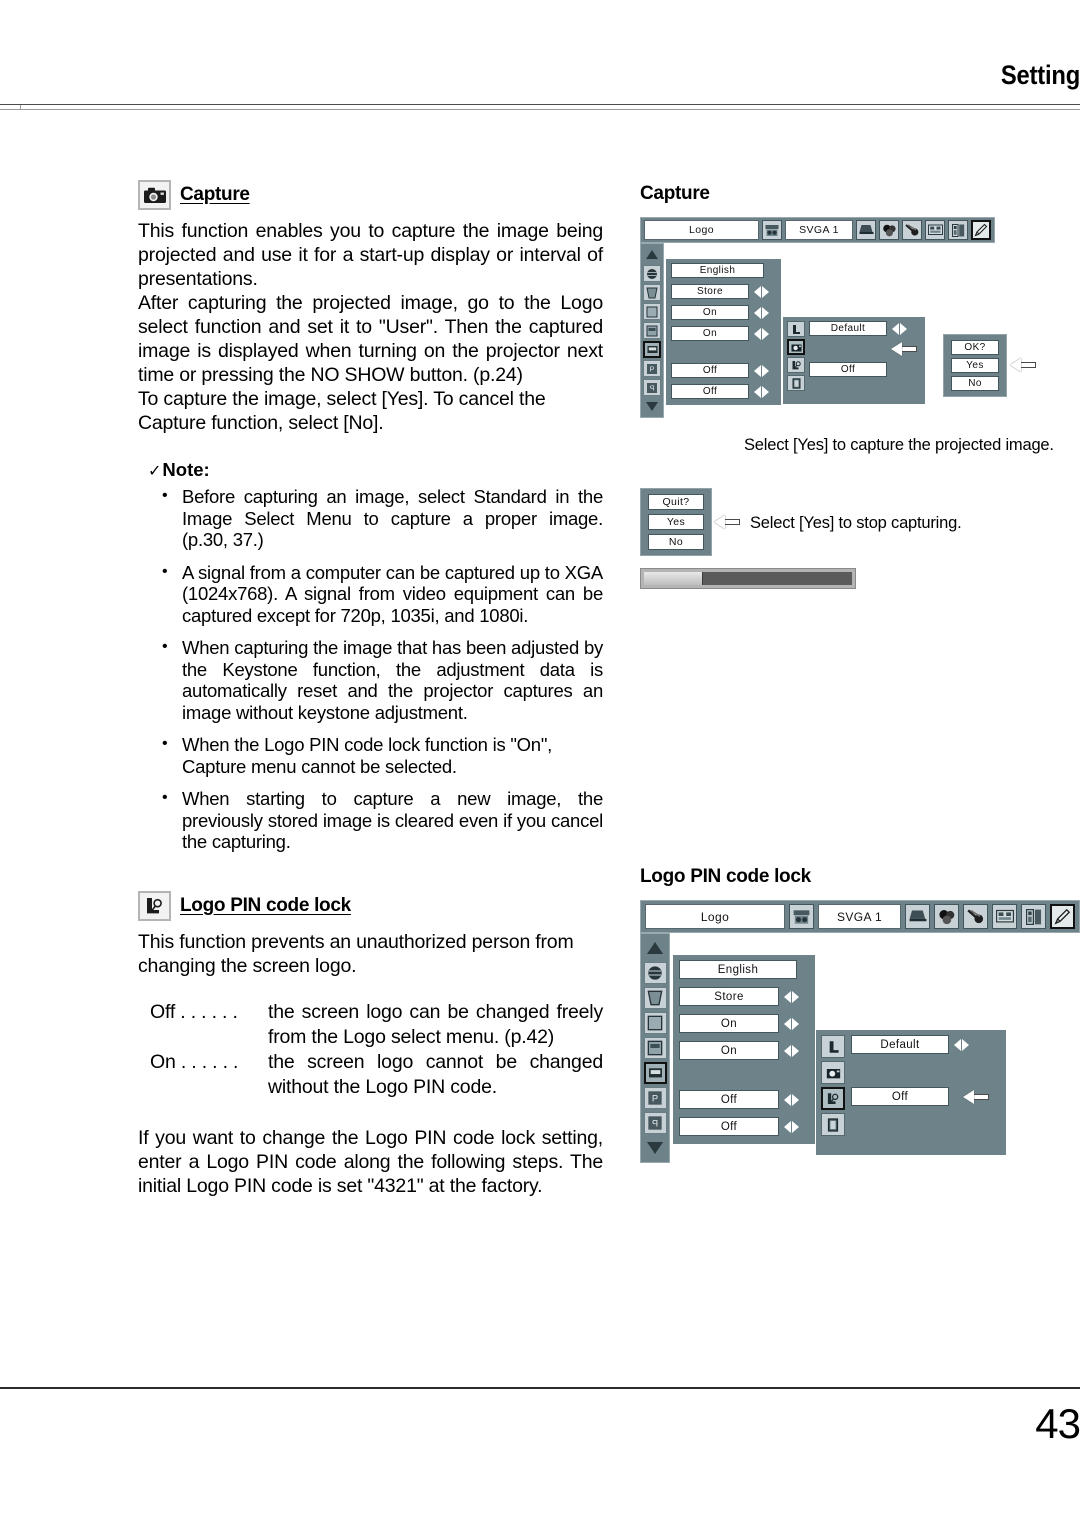 This screenshot has height=1514, width=1080. What do you see at coordinates (926, 1070) in the screenshot?
I see `osd-sub-row-empty` at bounding box center [926, 1070].